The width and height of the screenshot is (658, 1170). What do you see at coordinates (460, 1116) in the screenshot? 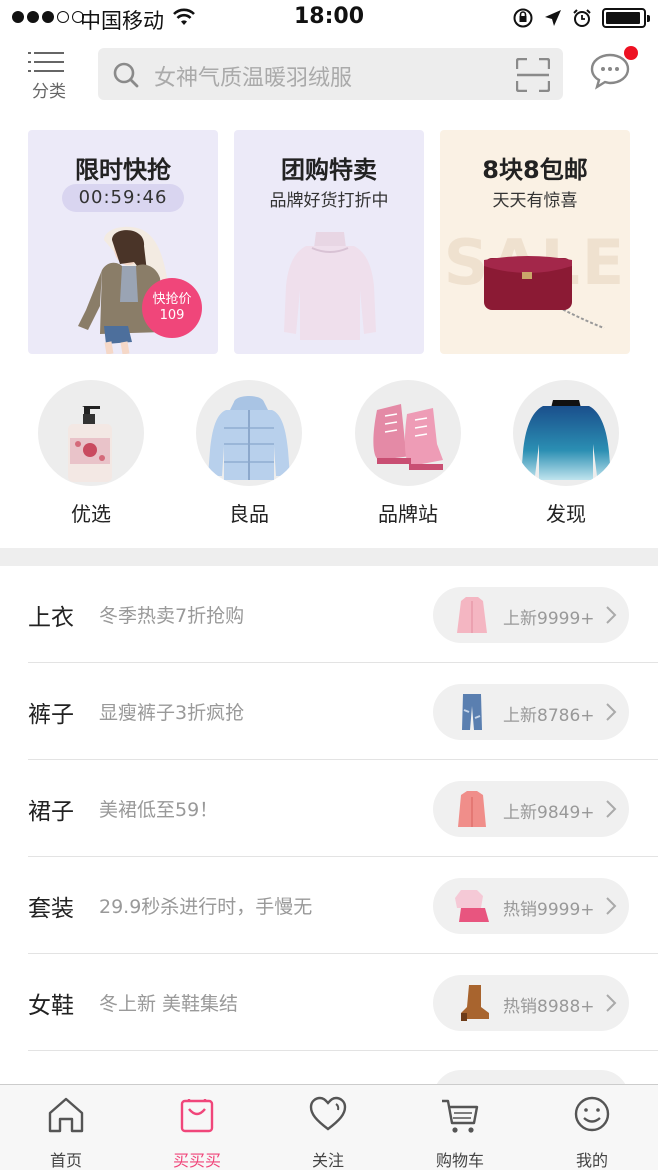
I see `cart-icon` at bounding box center [460, 1116].